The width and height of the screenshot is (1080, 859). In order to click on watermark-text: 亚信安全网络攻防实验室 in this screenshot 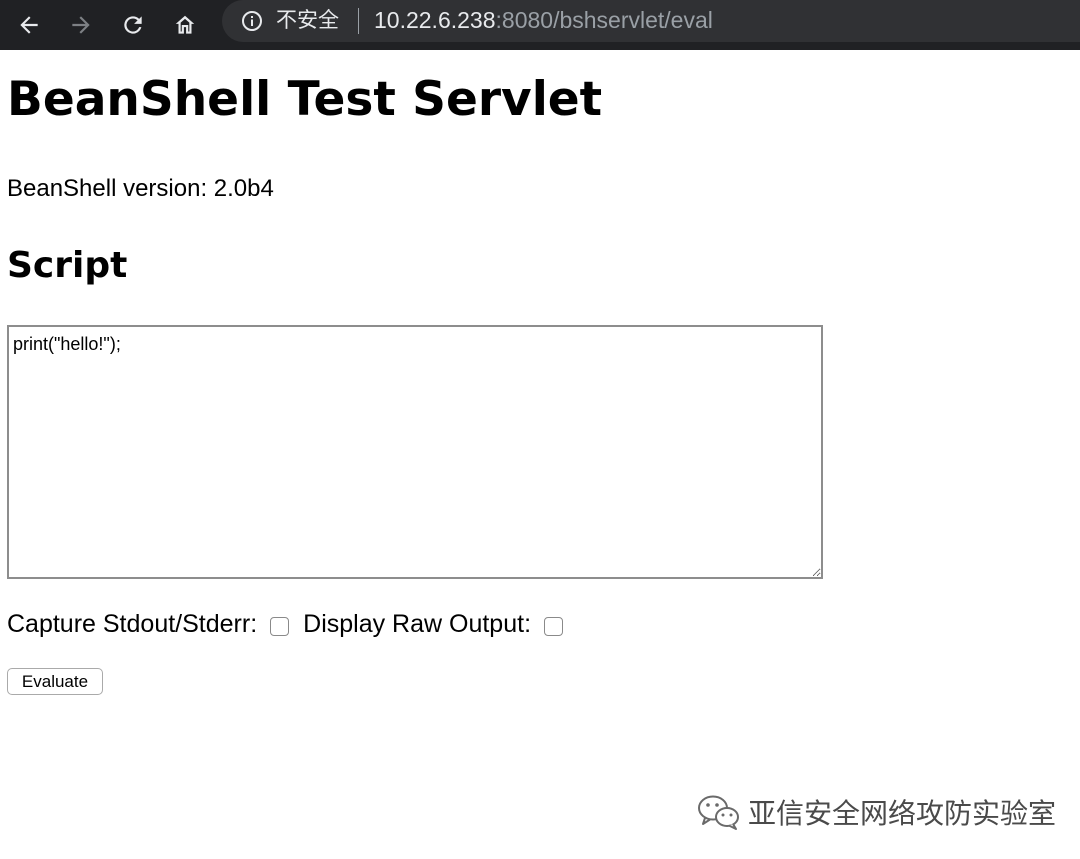, I will do `click(902, 813)`.